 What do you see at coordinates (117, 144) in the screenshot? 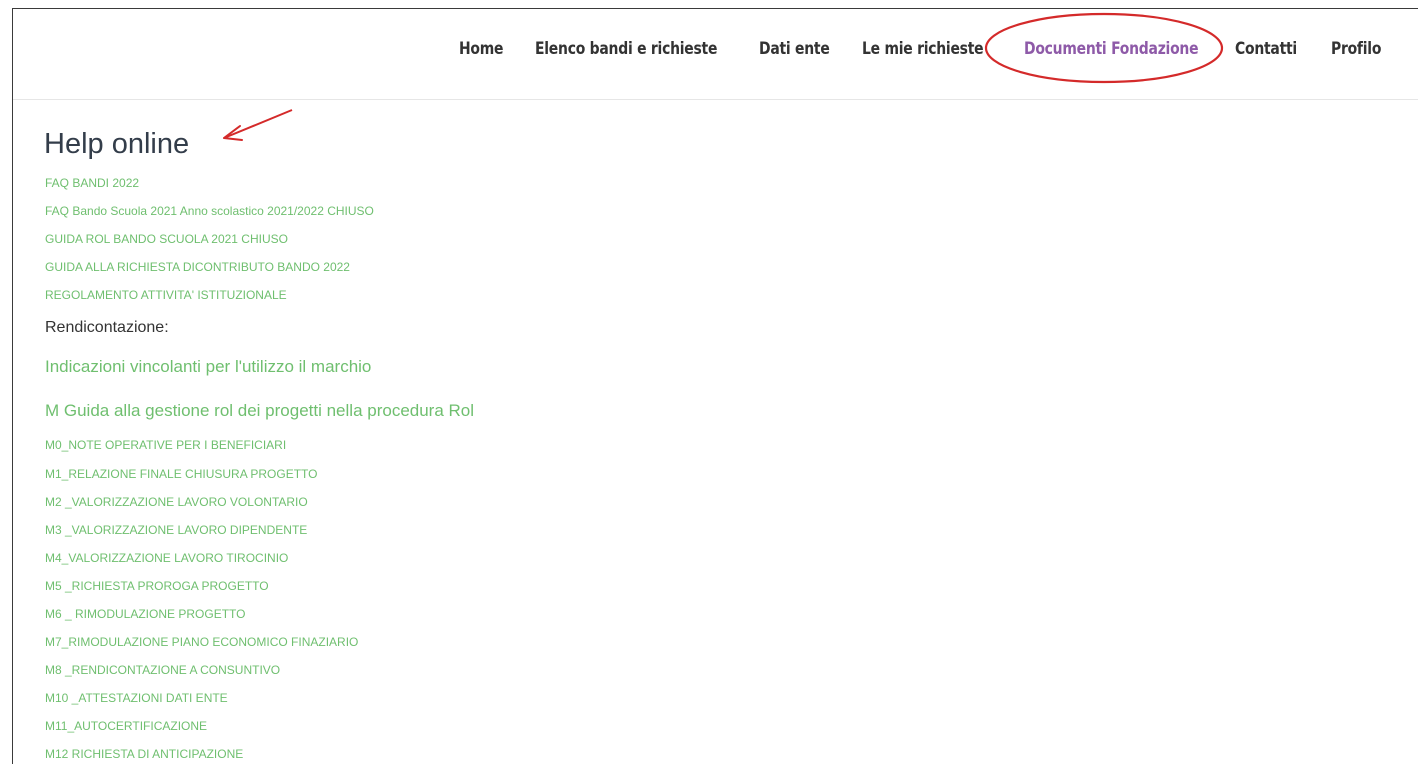
I see `page-title: Help online` at bounding box center [117, 144].